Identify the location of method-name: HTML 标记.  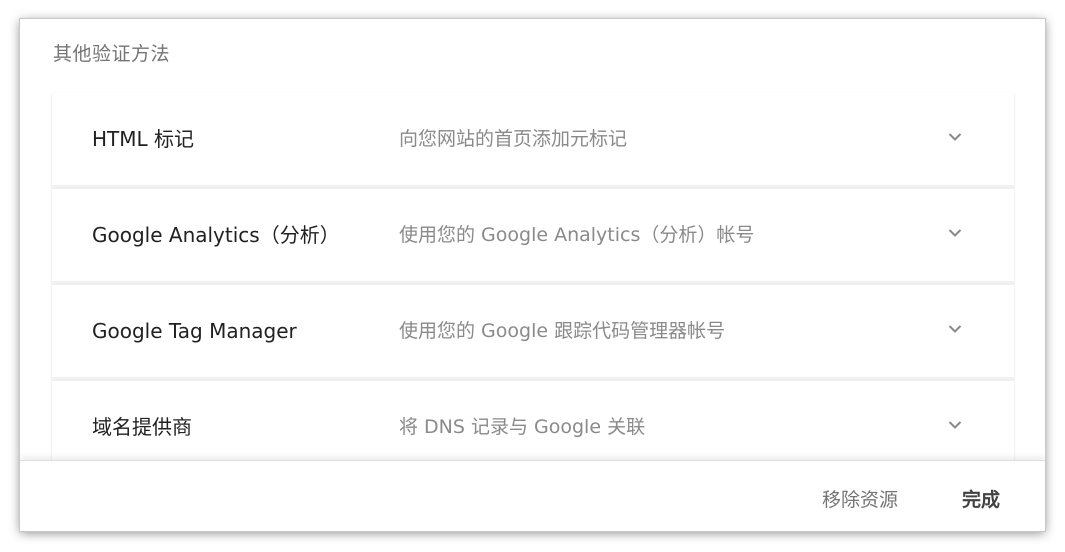
(143, 139).